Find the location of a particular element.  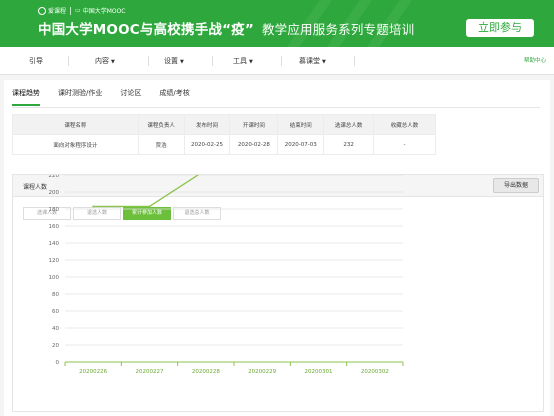

nav-item-mooc-class: 慕课堂 ▼ is located at coordinates (312, 61).